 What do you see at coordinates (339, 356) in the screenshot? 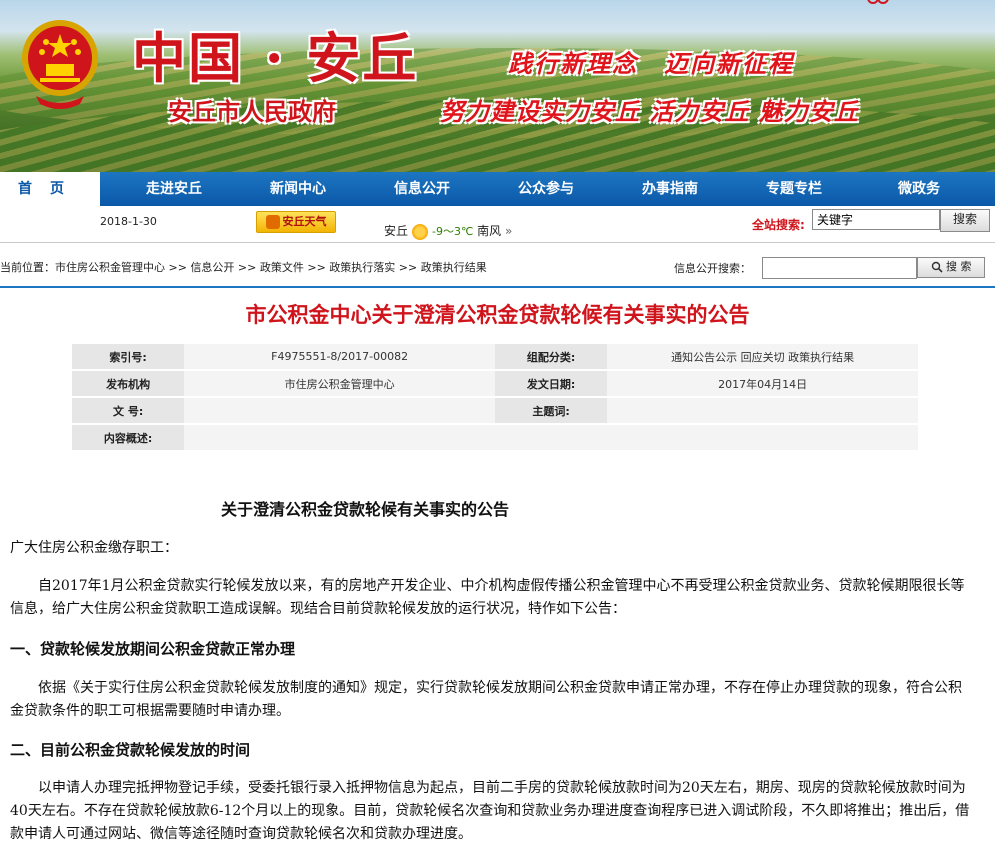
I see `meta-index-value: F4975551-8/2017-00082` at bounding box center [339, 356].